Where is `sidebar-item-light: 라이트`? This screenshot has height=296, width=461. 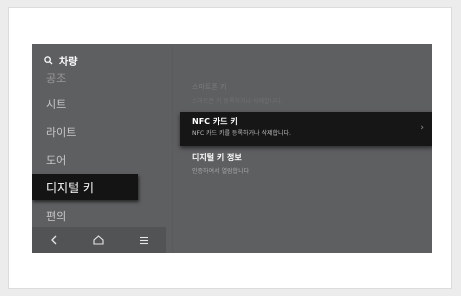 sidebar-item-light: 라이트 is located at coordinates (61, 132).